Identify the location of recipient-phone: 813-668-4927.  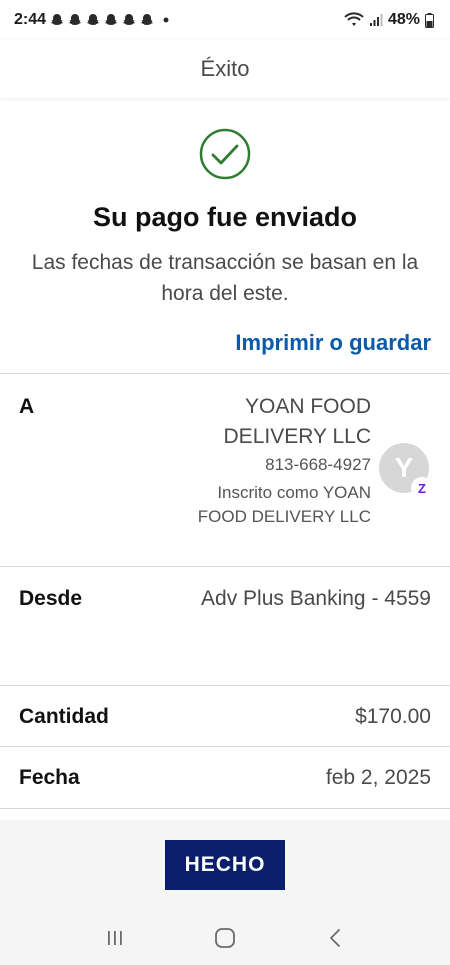
(318, 464).